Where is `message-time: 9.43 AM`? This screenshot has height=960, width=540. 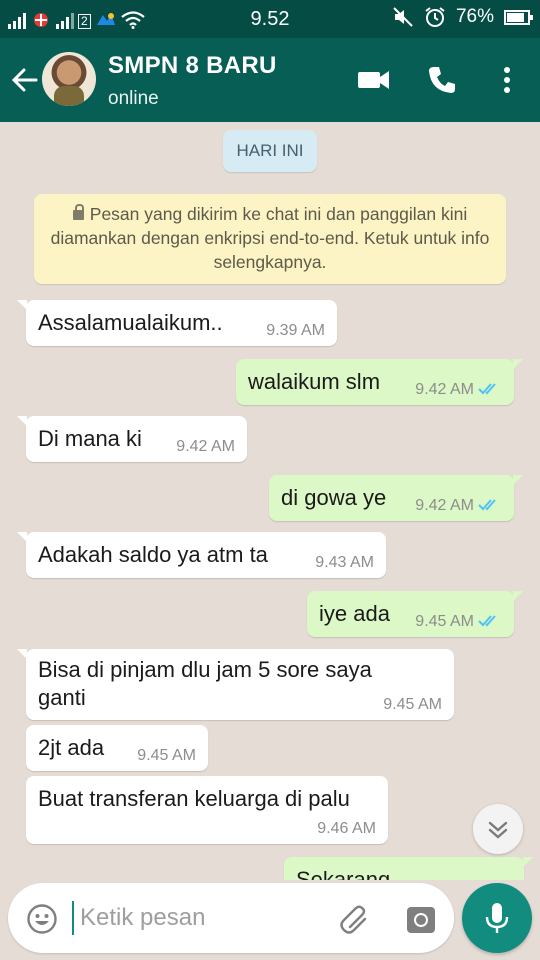 message-time: 9.43 AM is located at coordinates (344, 562).